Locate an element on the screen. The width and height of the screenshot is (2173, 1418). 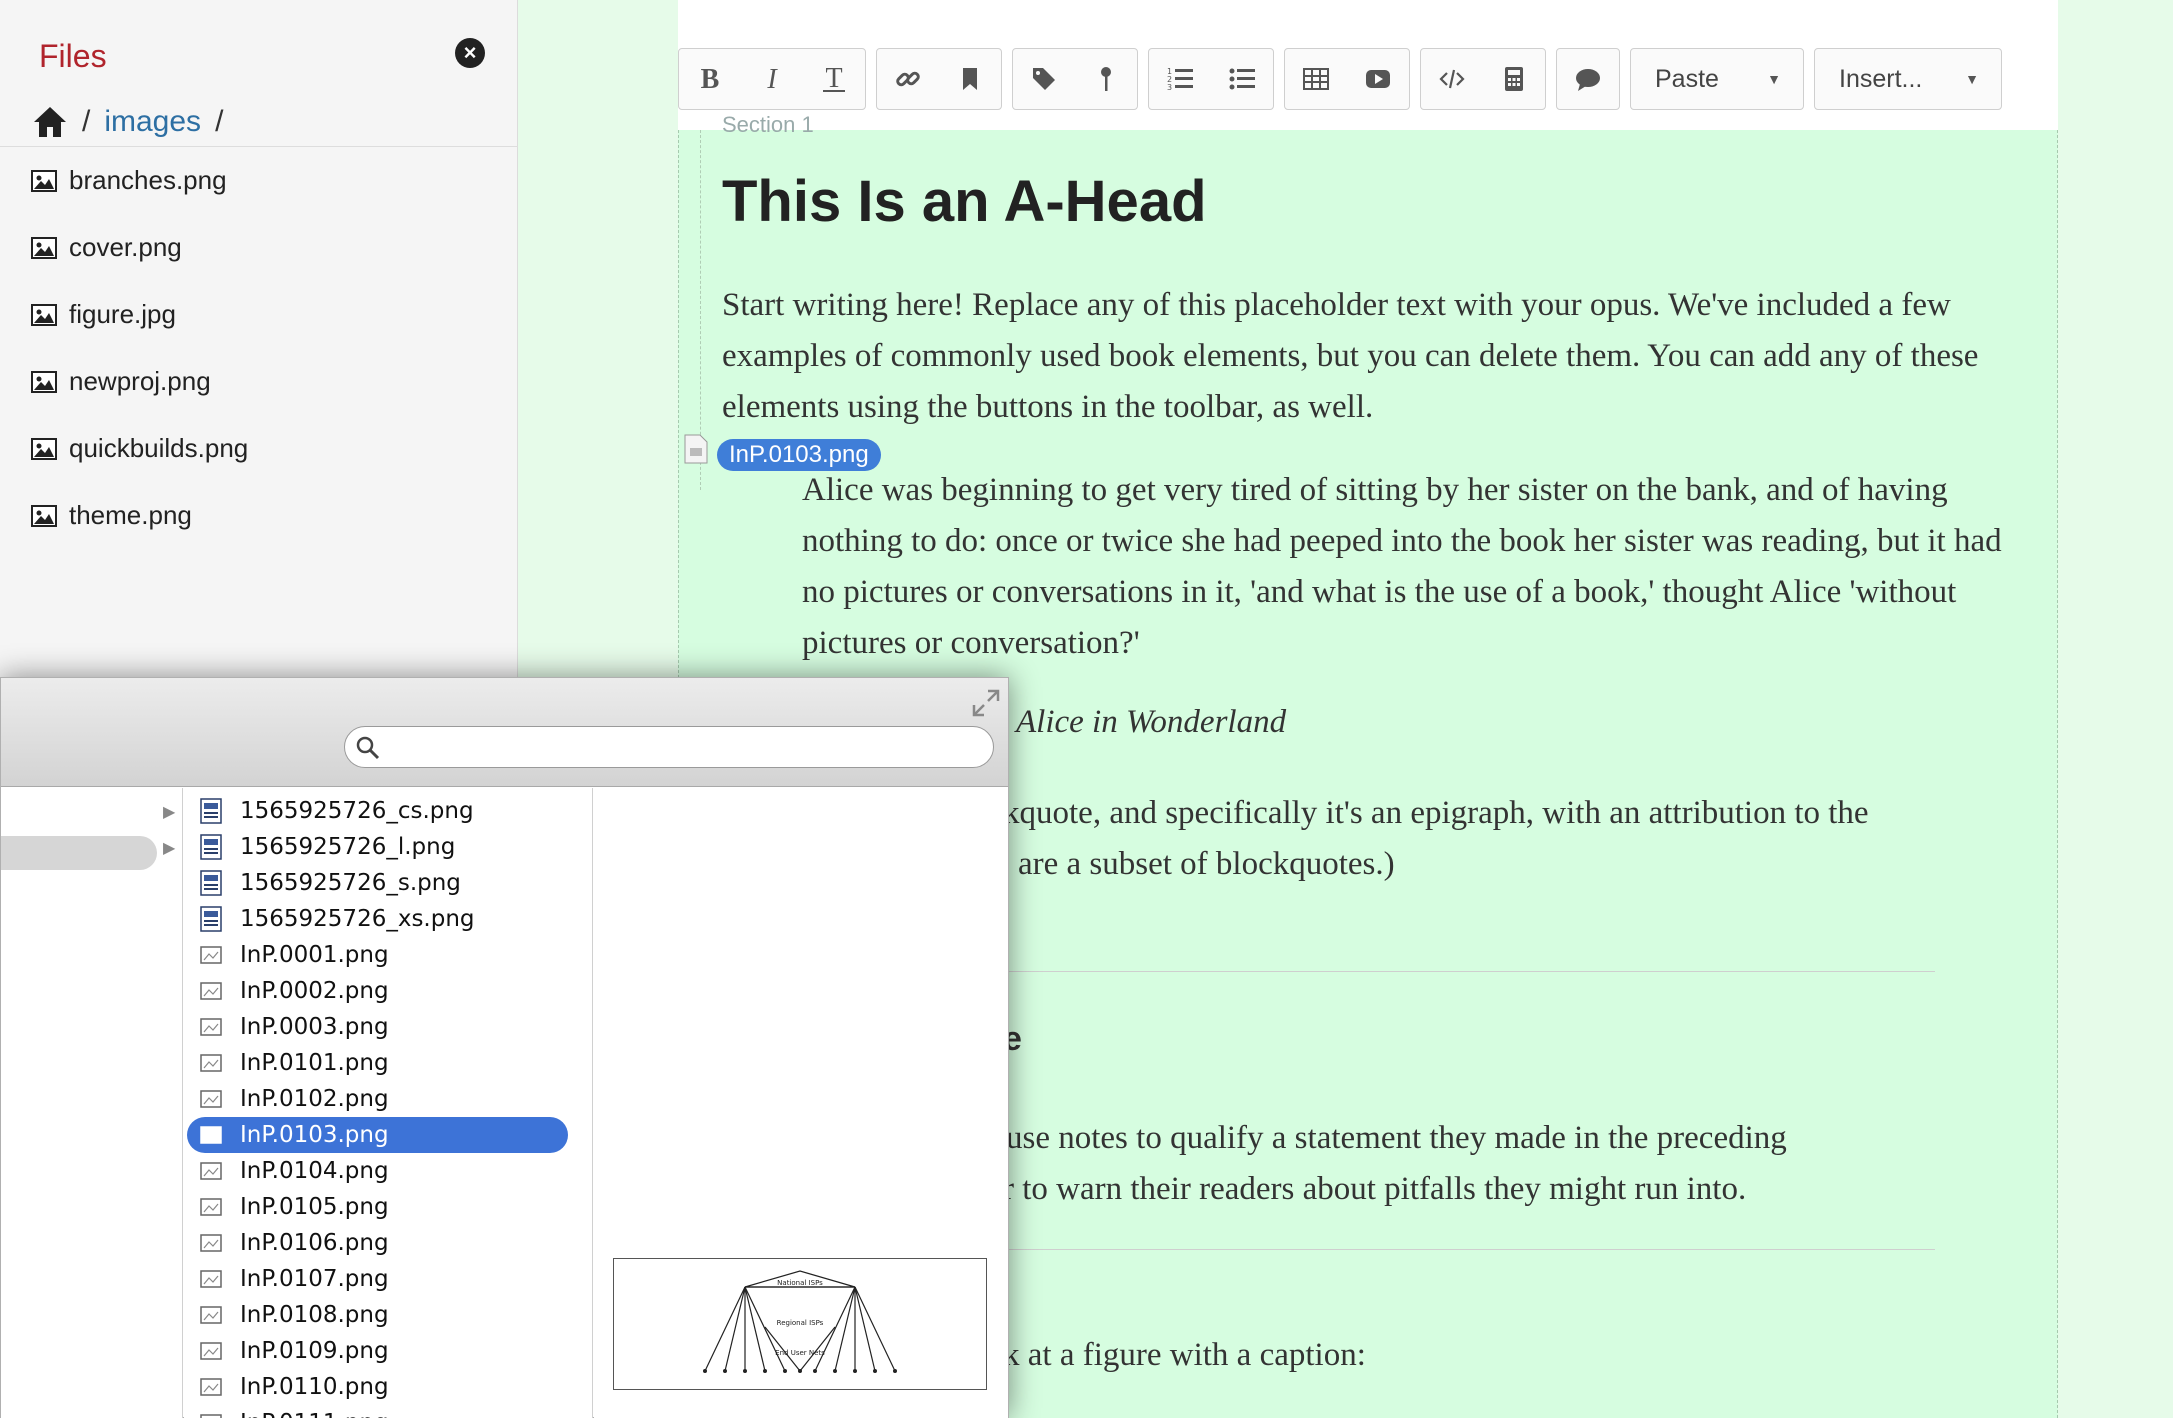
breadcrumb: / images / is located at coordinates (134, 122).